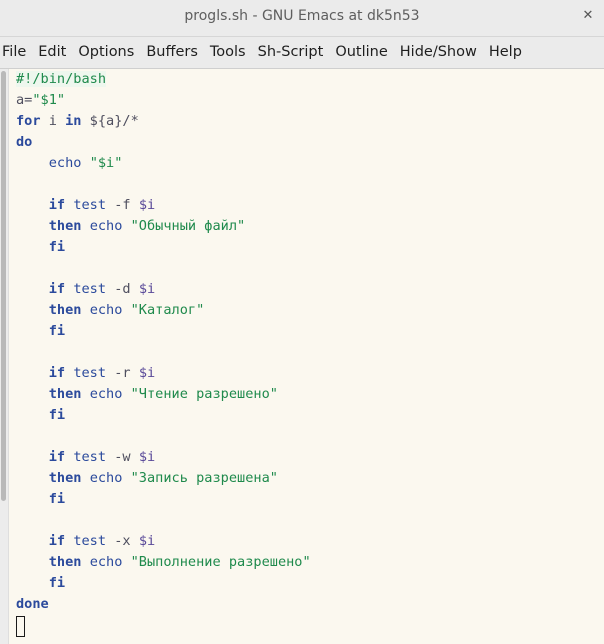 The image size is (604, 644). I want to click on string-literal: "Чтение разрешено", so click(204, 394).